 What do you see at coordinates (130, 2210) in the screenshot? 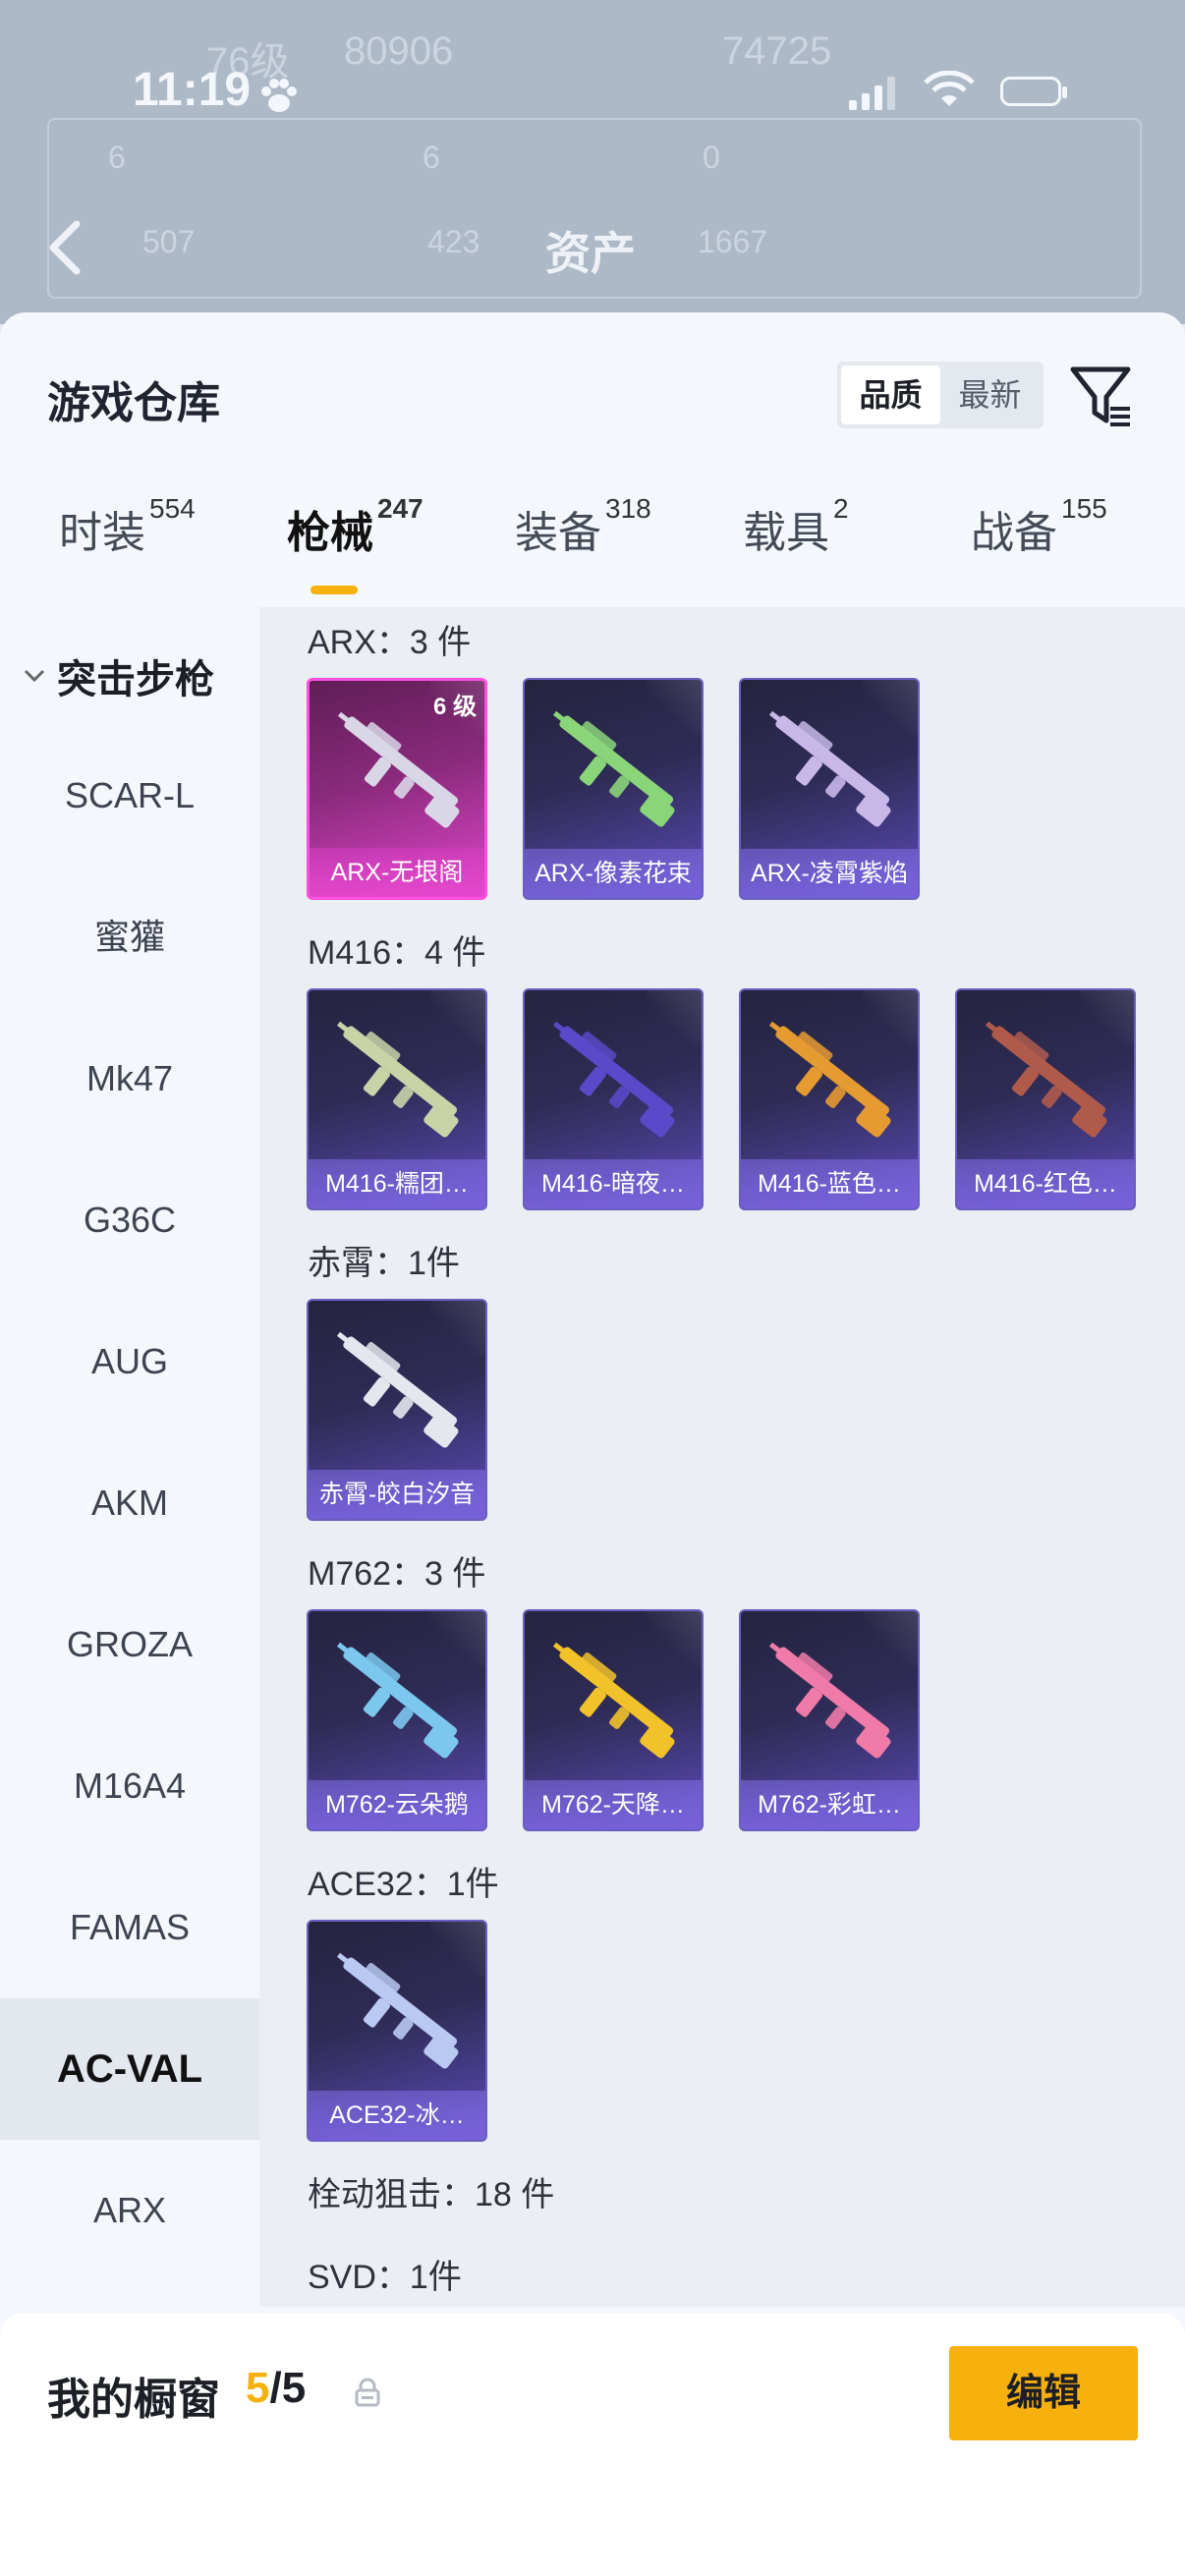
I see `sidebar-item: ARX` at bounding box center [130, 2210].